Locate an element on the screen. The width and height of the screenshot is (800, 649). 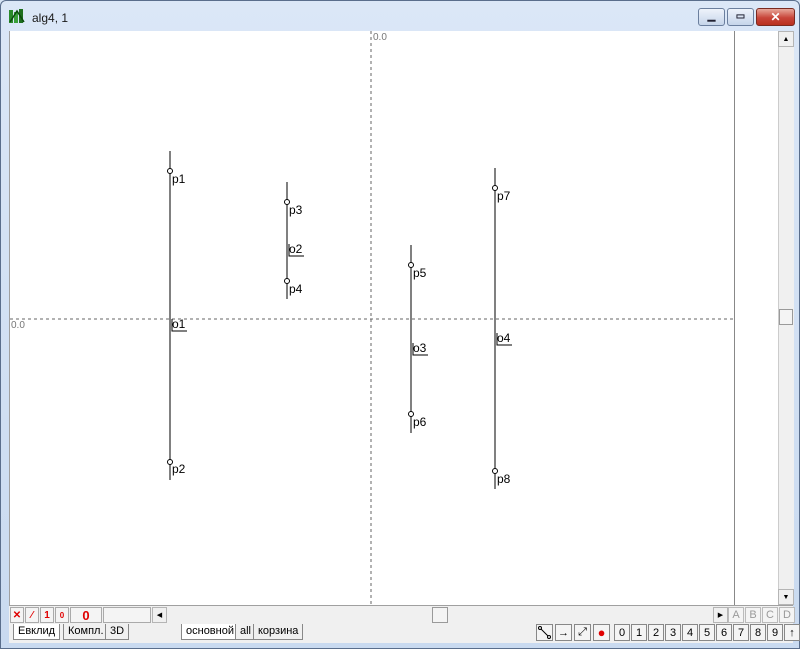
letter-c: C is located at coordinates (770, 615).